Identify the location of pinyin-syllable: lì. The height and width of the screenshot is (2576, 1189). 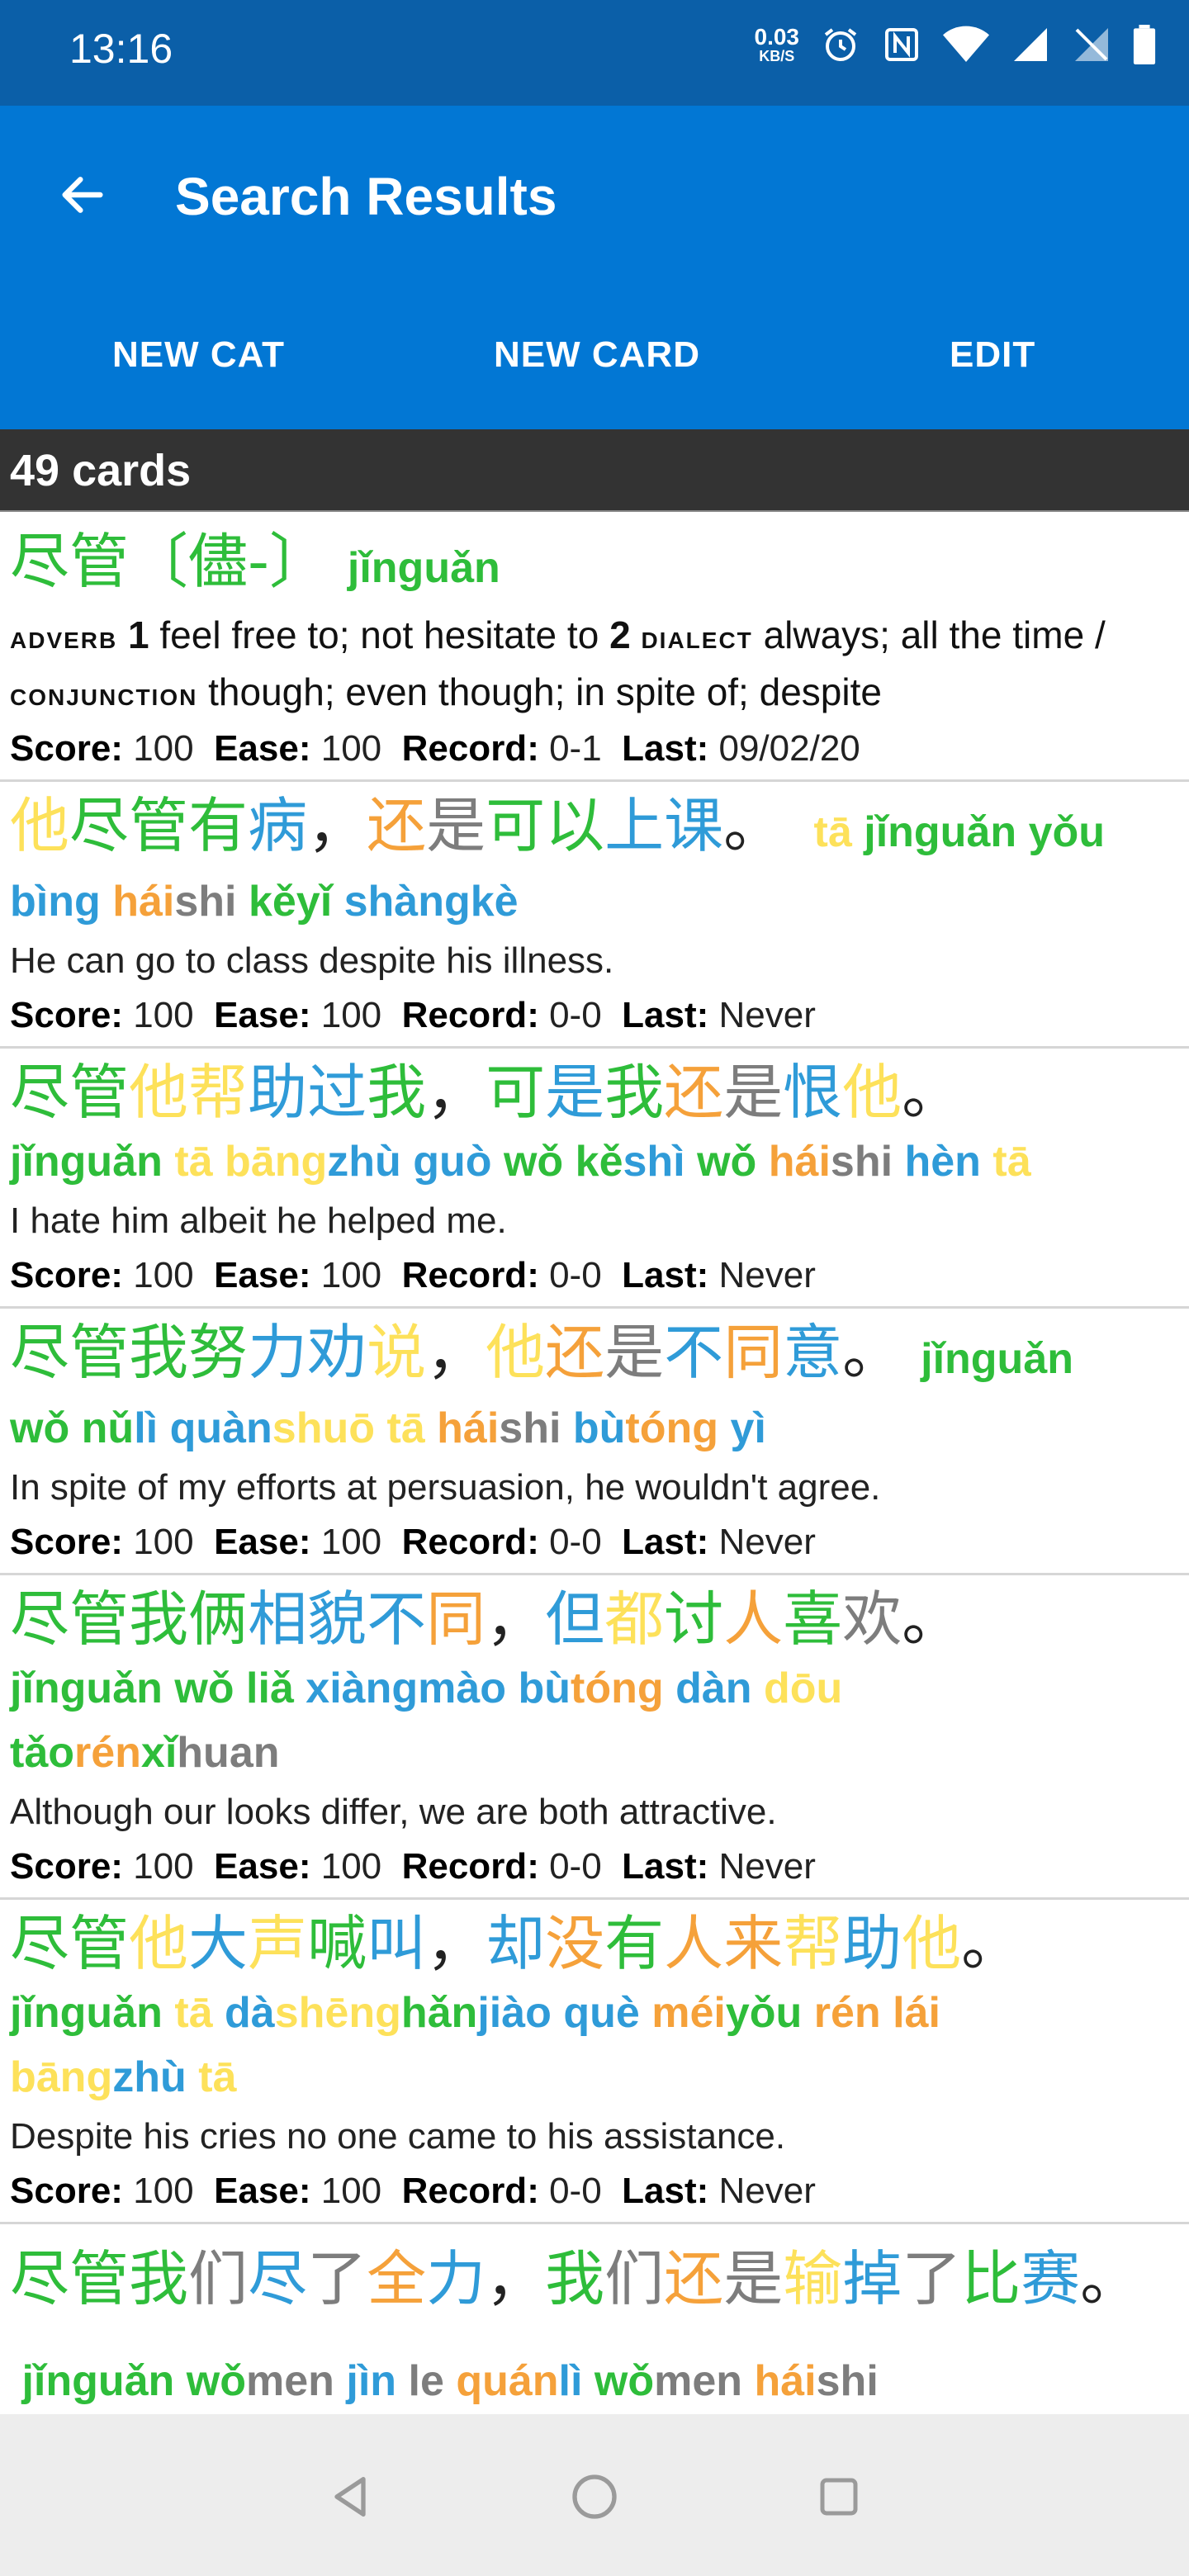
(146, 1428).